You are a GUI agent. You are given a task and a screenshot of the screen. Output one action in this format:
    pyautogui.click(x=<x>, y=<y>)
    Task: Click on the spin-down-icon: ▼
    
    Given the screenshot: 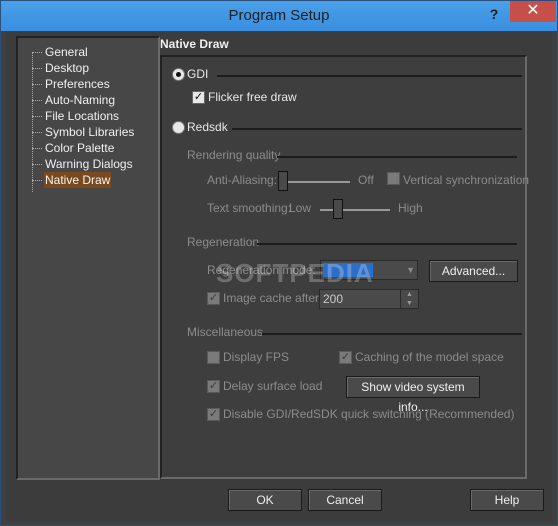 What is the action you would take?
    pyautogui.click(x=409, y=303)
    